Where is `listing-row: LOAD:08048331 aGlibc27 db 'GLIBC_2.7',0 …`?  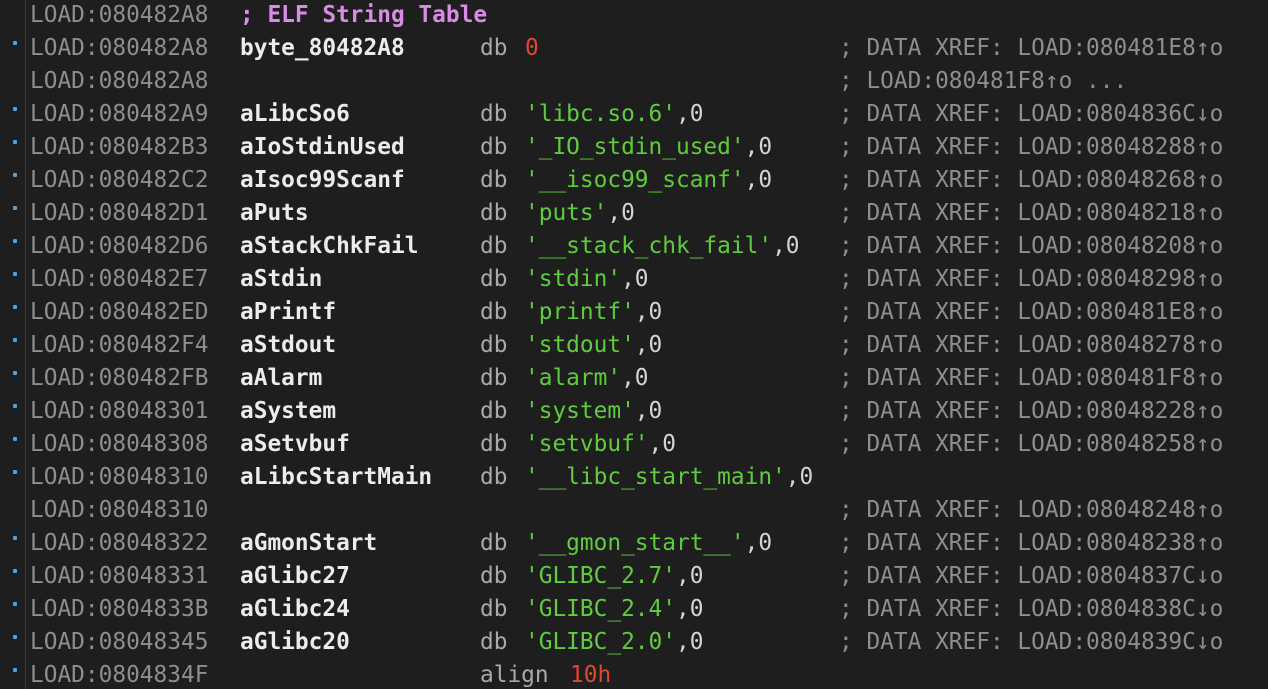
listing-row: LOAD:08048331 aGlibc27 db 'GLIBC_2.7',0 … is located at coordinates (634, 576).